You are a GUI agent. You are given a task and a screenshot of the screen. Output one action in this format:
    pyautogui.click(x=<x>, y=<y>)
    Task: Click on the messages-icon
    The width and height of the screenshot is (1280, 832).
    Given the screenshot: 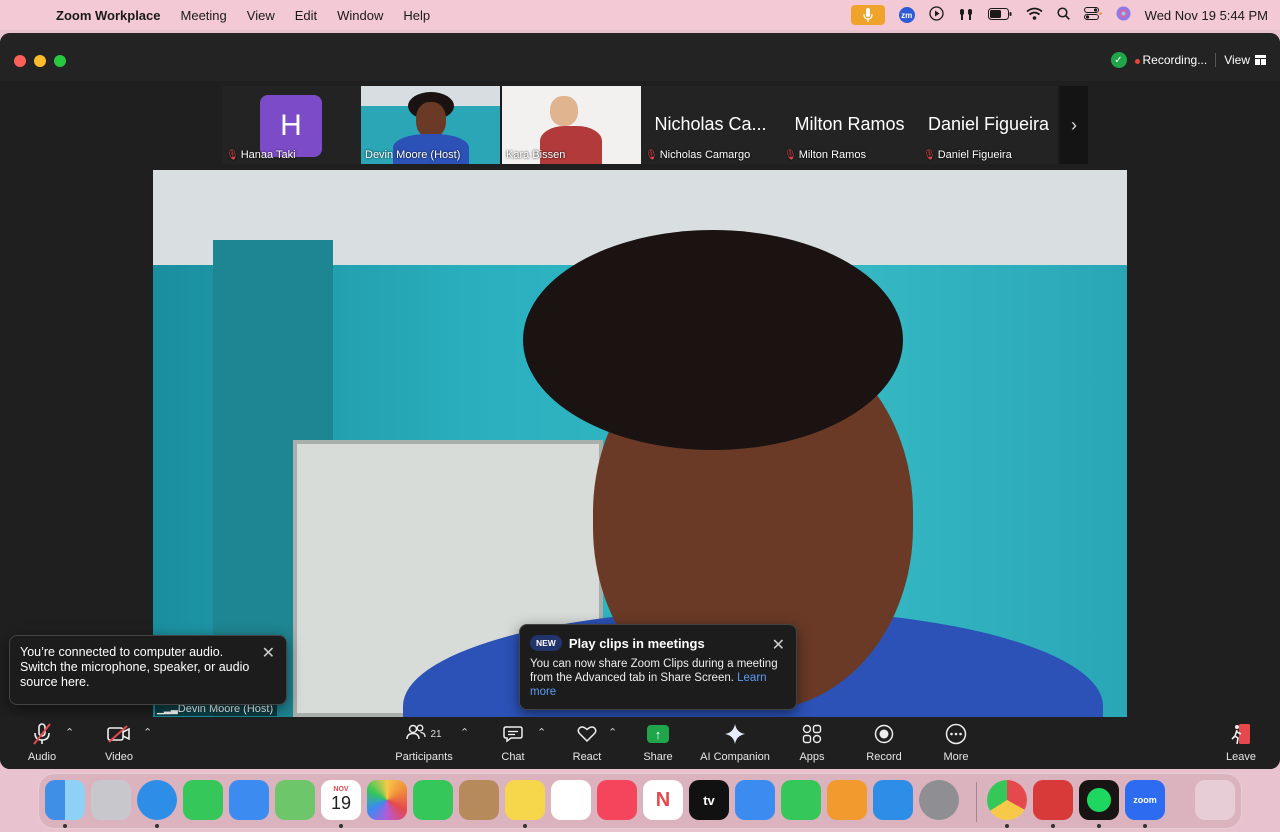 What is the action you would take?
    pyautogui.click(x=203, y=800)
    